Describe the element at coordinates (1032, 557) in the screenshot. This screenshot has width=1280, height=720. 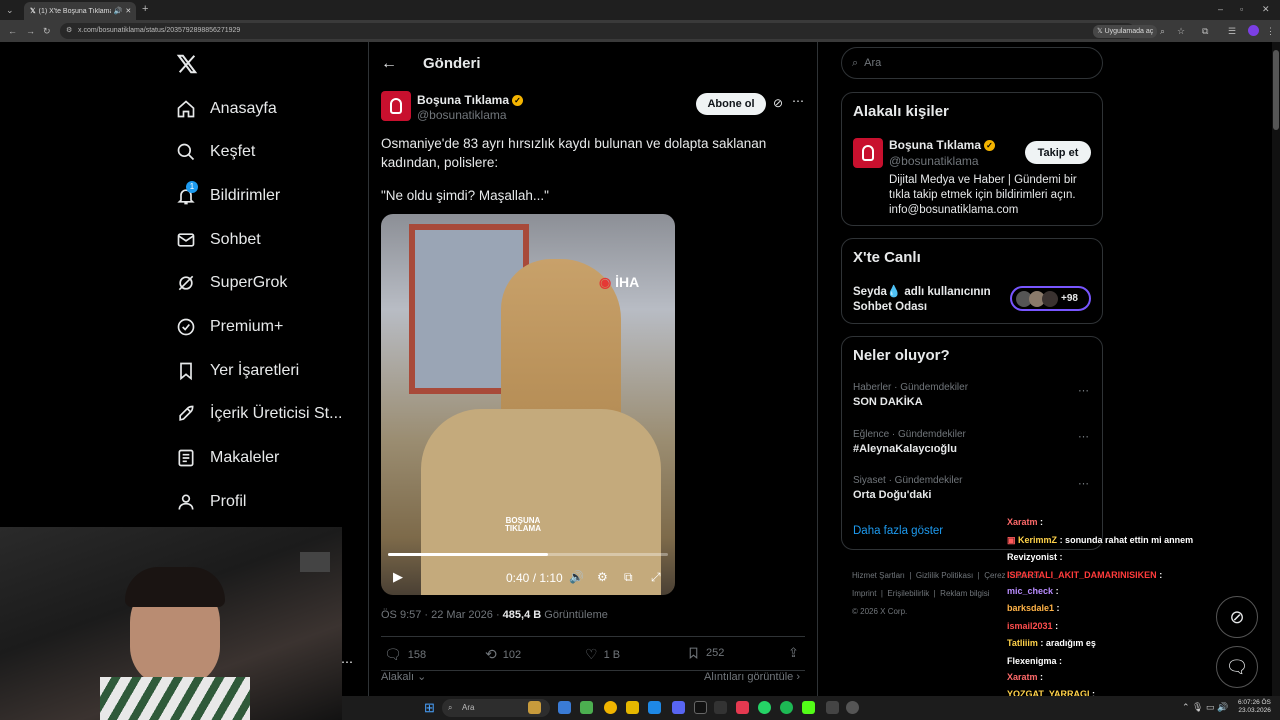
I see `chat-user: Revizyonist` at that location.